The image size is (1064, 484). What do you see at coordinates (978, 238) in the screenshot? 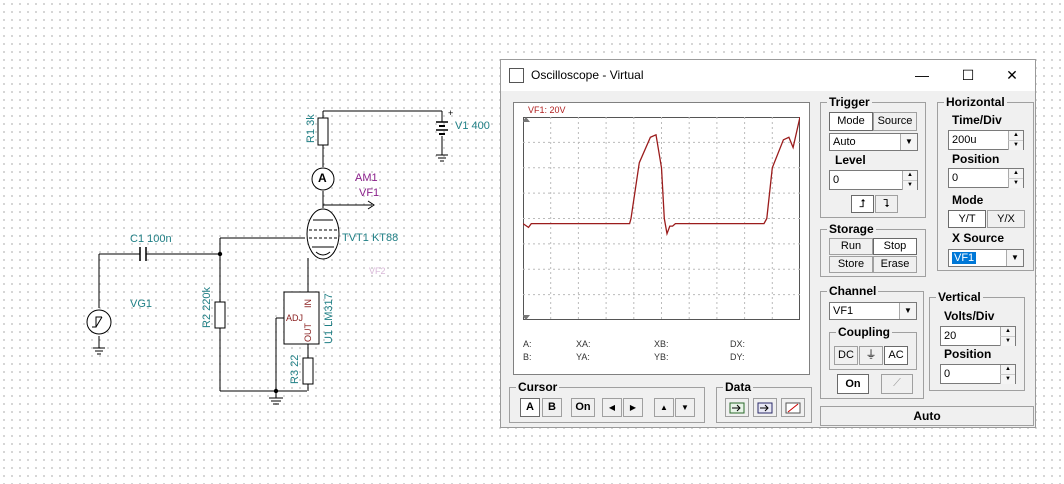
I see `xsource-label: X Source` at bounding box center [978, 238].